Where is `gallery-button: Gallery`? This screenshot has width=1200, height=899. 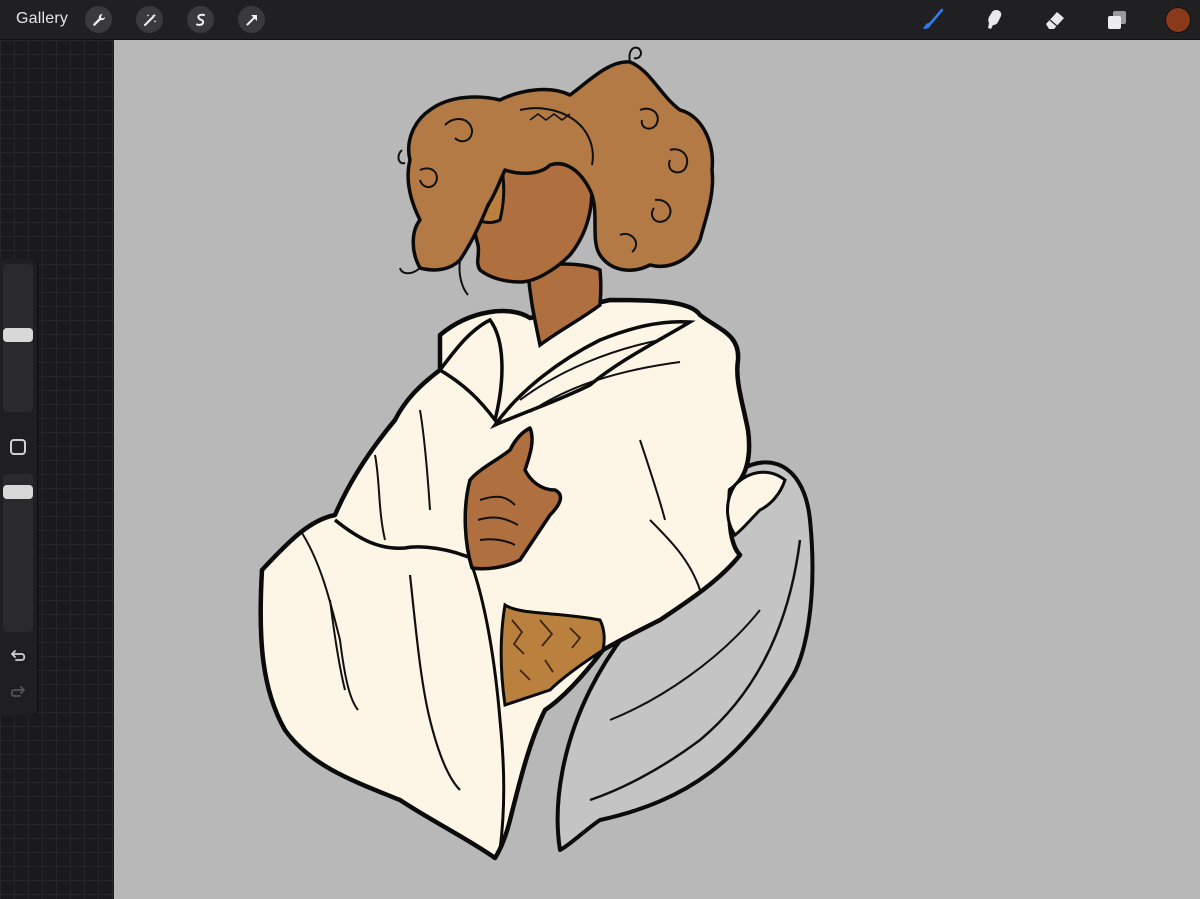
gallery-button: Gallery is located at coordinates (42, 19).